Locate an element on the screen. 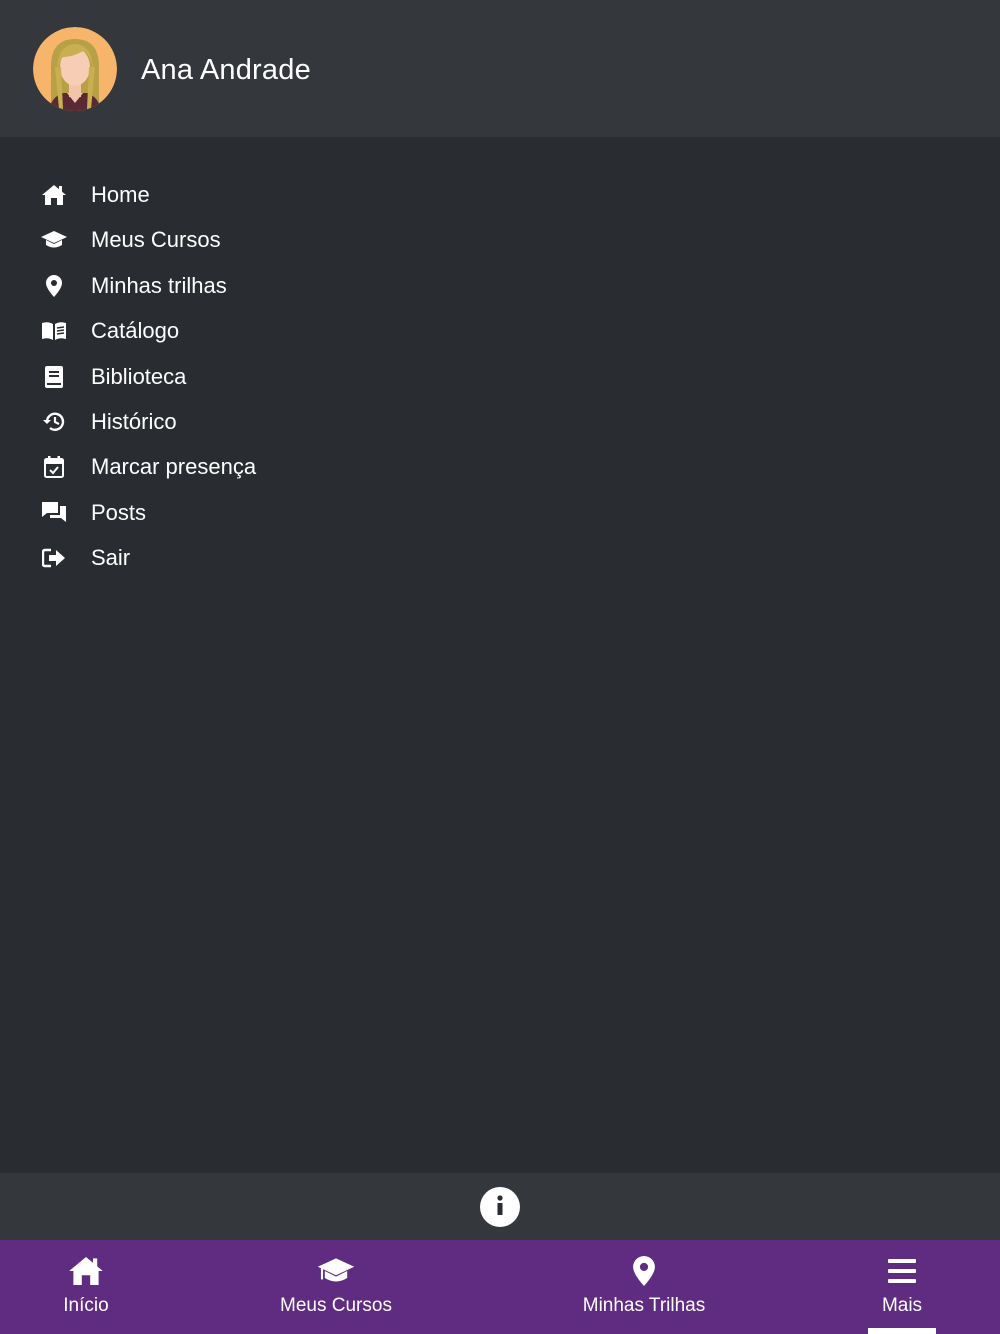 This screenshot has width=1000, height=1334. menu-item-label: Home is located at coordinates (120, 194).